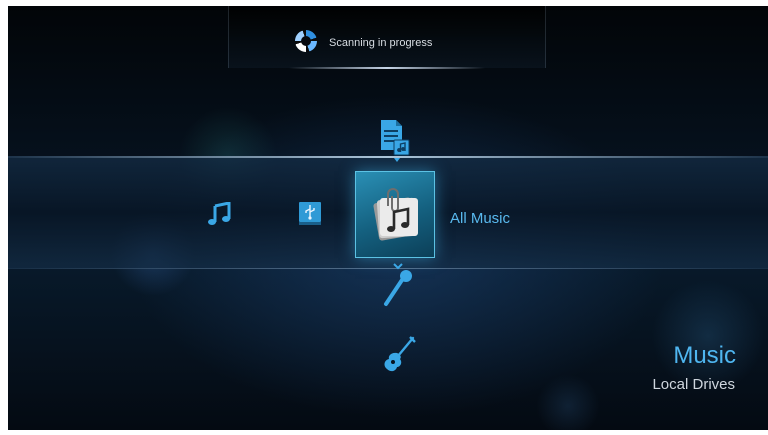 The height and width of the screenshot is (435, 768). What do you see at coordinates (693, 384) in the screenshot?
I see `section-subtitle: Local Drives` at bounding box center [693, 384].